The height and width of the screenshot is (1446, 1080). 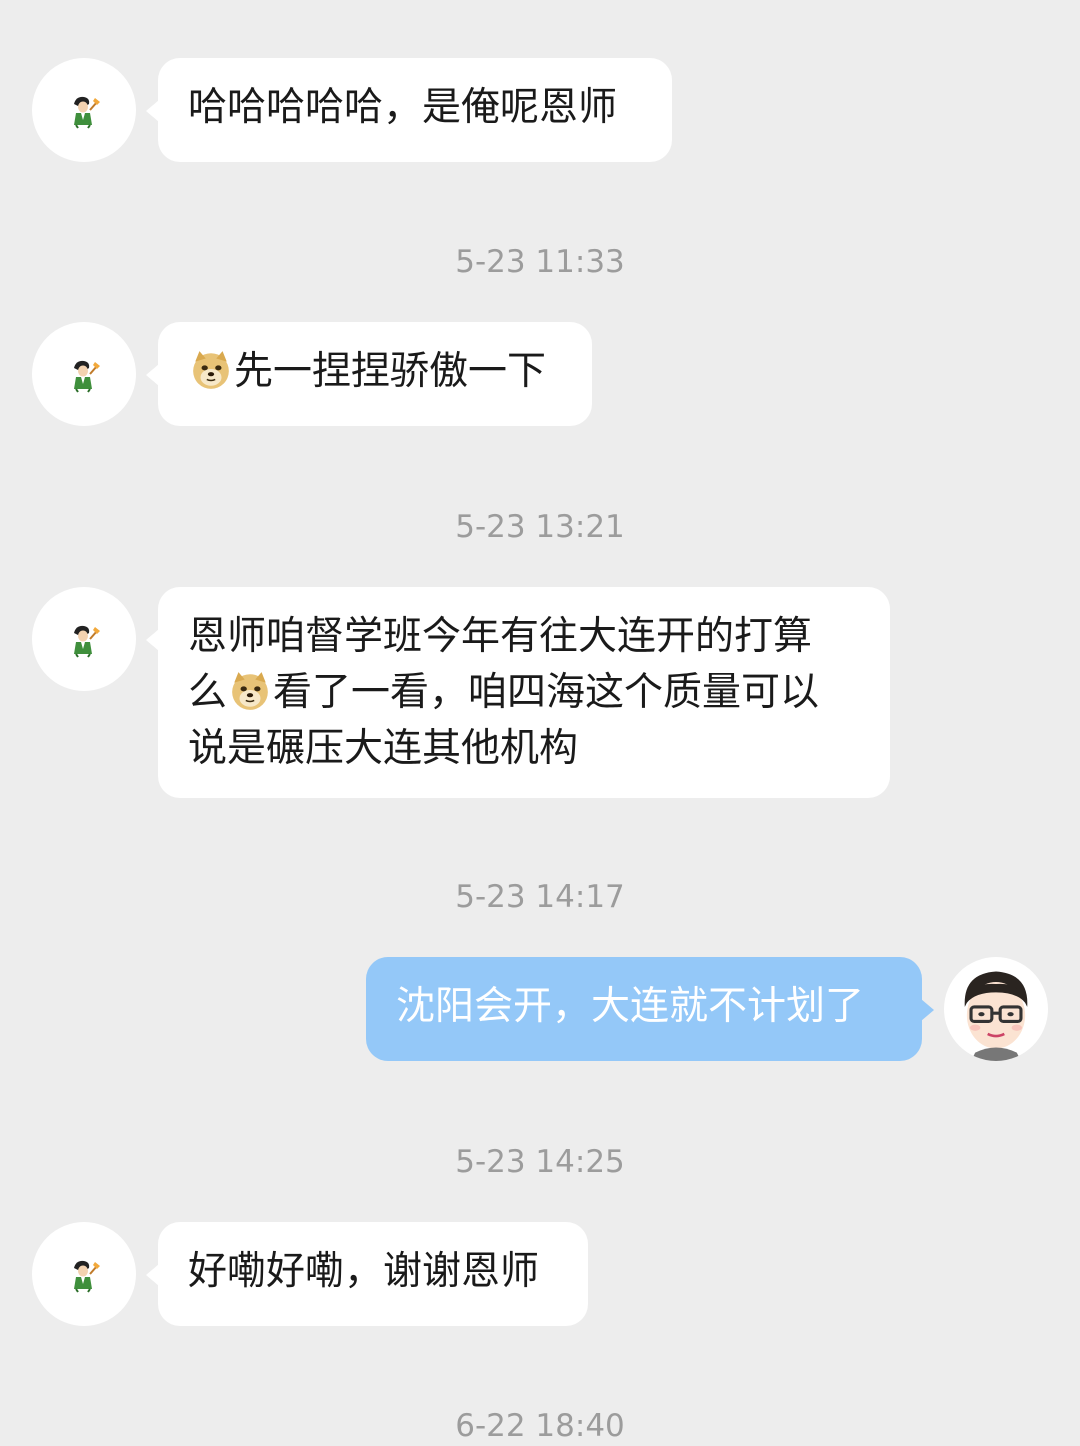 I want to click on message-text: 先一捏捏骄傲一下, so click(x=390, y=371).